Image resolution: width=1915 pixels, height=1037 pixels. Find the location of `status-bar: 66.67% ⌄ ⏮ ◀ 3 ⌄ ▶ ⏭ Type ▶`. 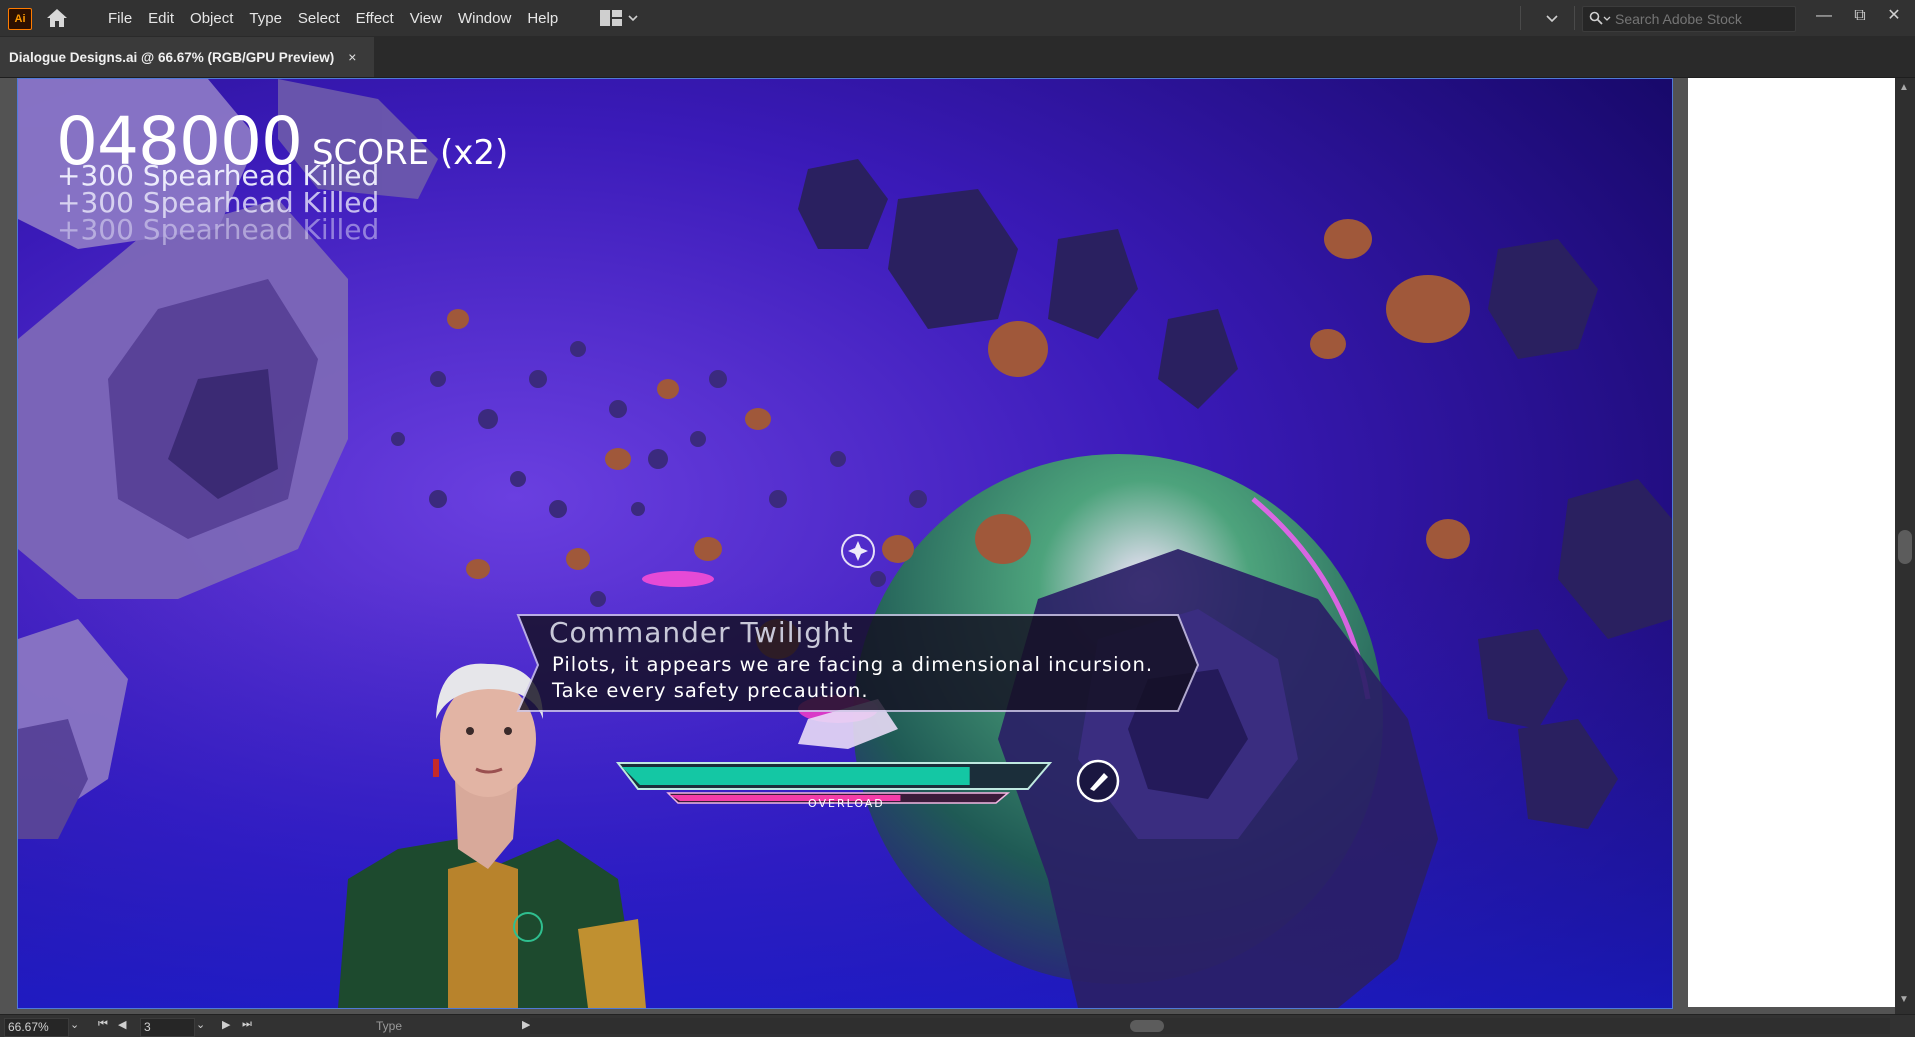

status-bar: 66.67% ⌄ ⏮ ◀ 3 ⌄ ▶ ⏭ Type ▶ is located at coordinates (957, 1025).